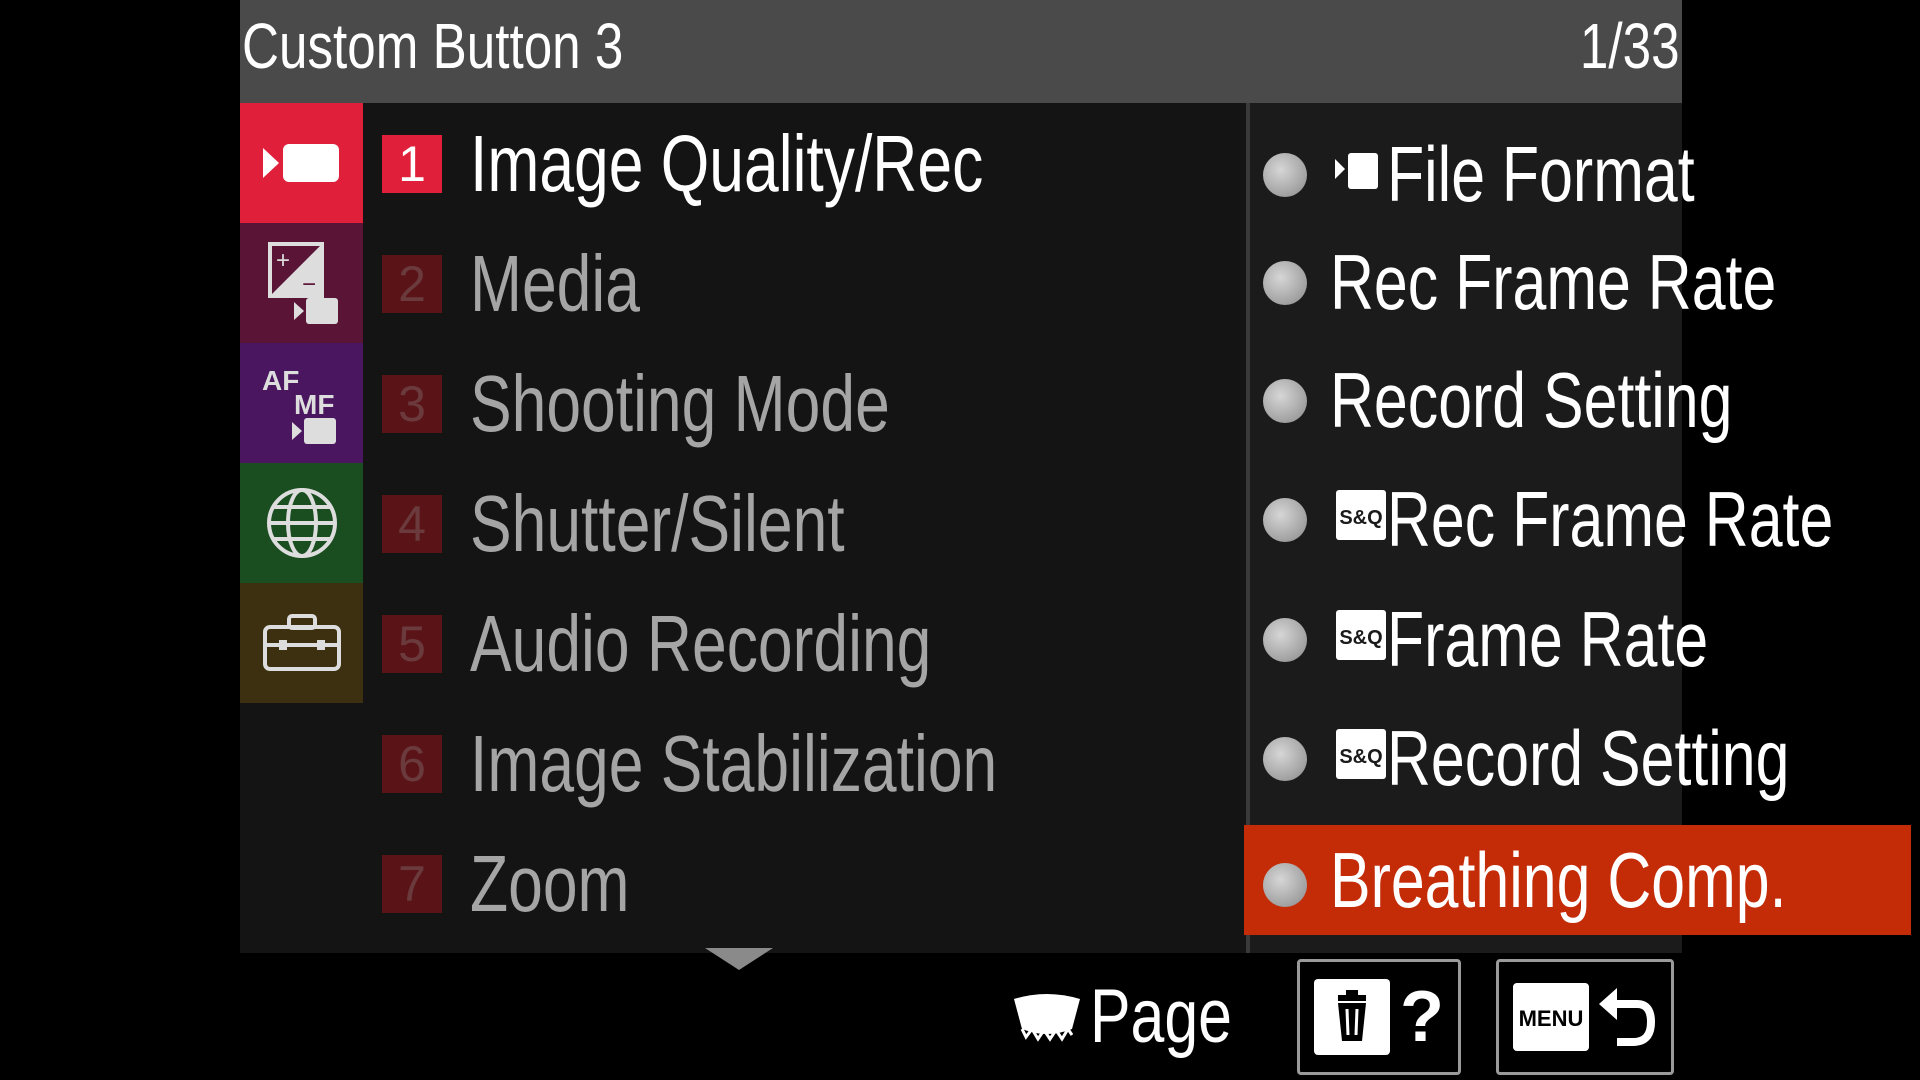 The height and width of the screenshot is (1080, 1920). I want to click on submenu-item-image-stabilization: 6 Image Stabilization, so click(804, 763).